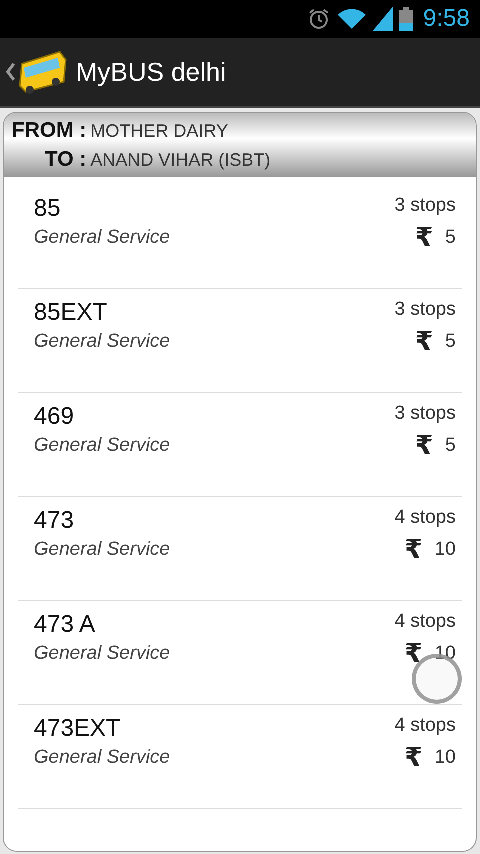  What do you see at coordinates (240, 757) in the screenshot?
I see `route-row: 473EXT 4 stops General Service ₹ 10` at bounding box center [240, 757].